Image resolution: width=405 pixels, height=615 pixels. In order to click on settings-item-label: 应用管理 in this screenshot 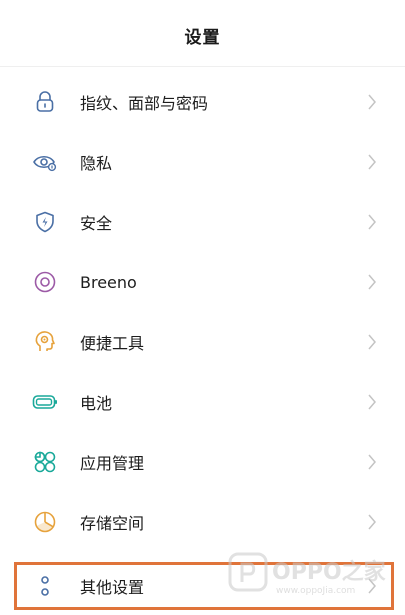, I will do `click(112, 463)`.